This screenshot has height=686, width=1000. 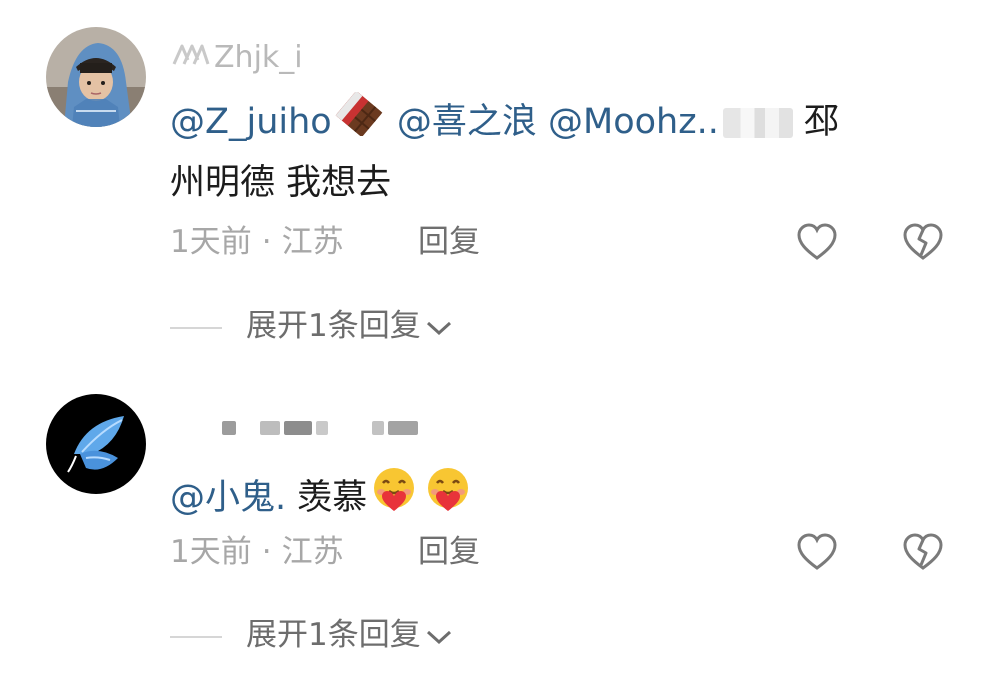 I want to click on mention-link: @喜之浪, so click(x=467, y=122).